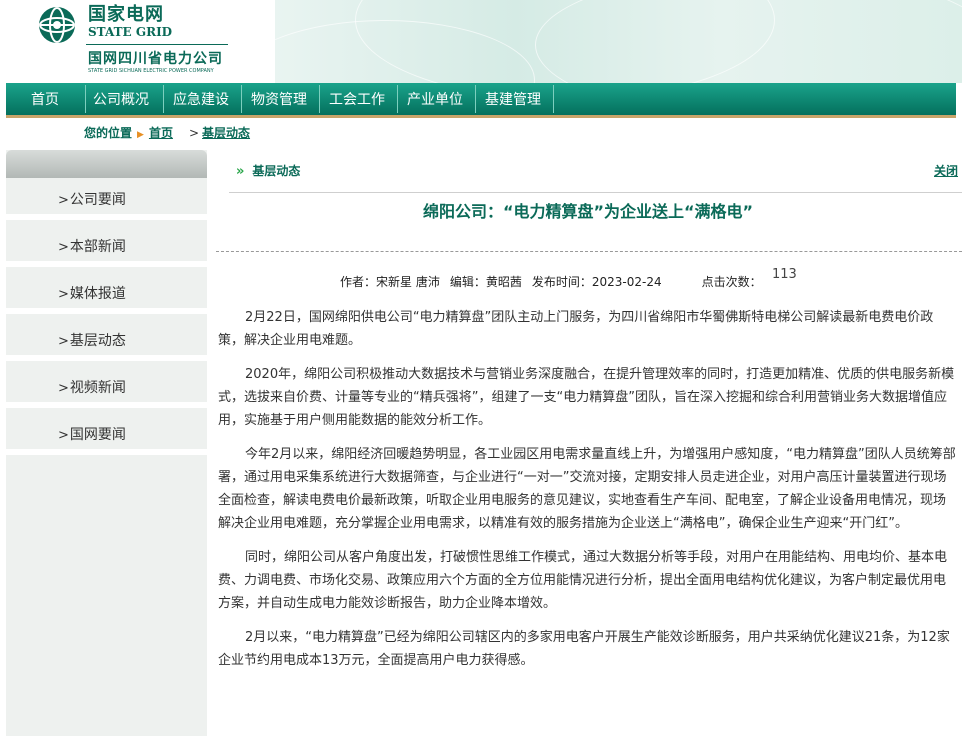  What do you see at coordinates (108, 133) in the screenshot?
I see `breadcrumb-label: 您的位置` at bounding box center [108, 133].